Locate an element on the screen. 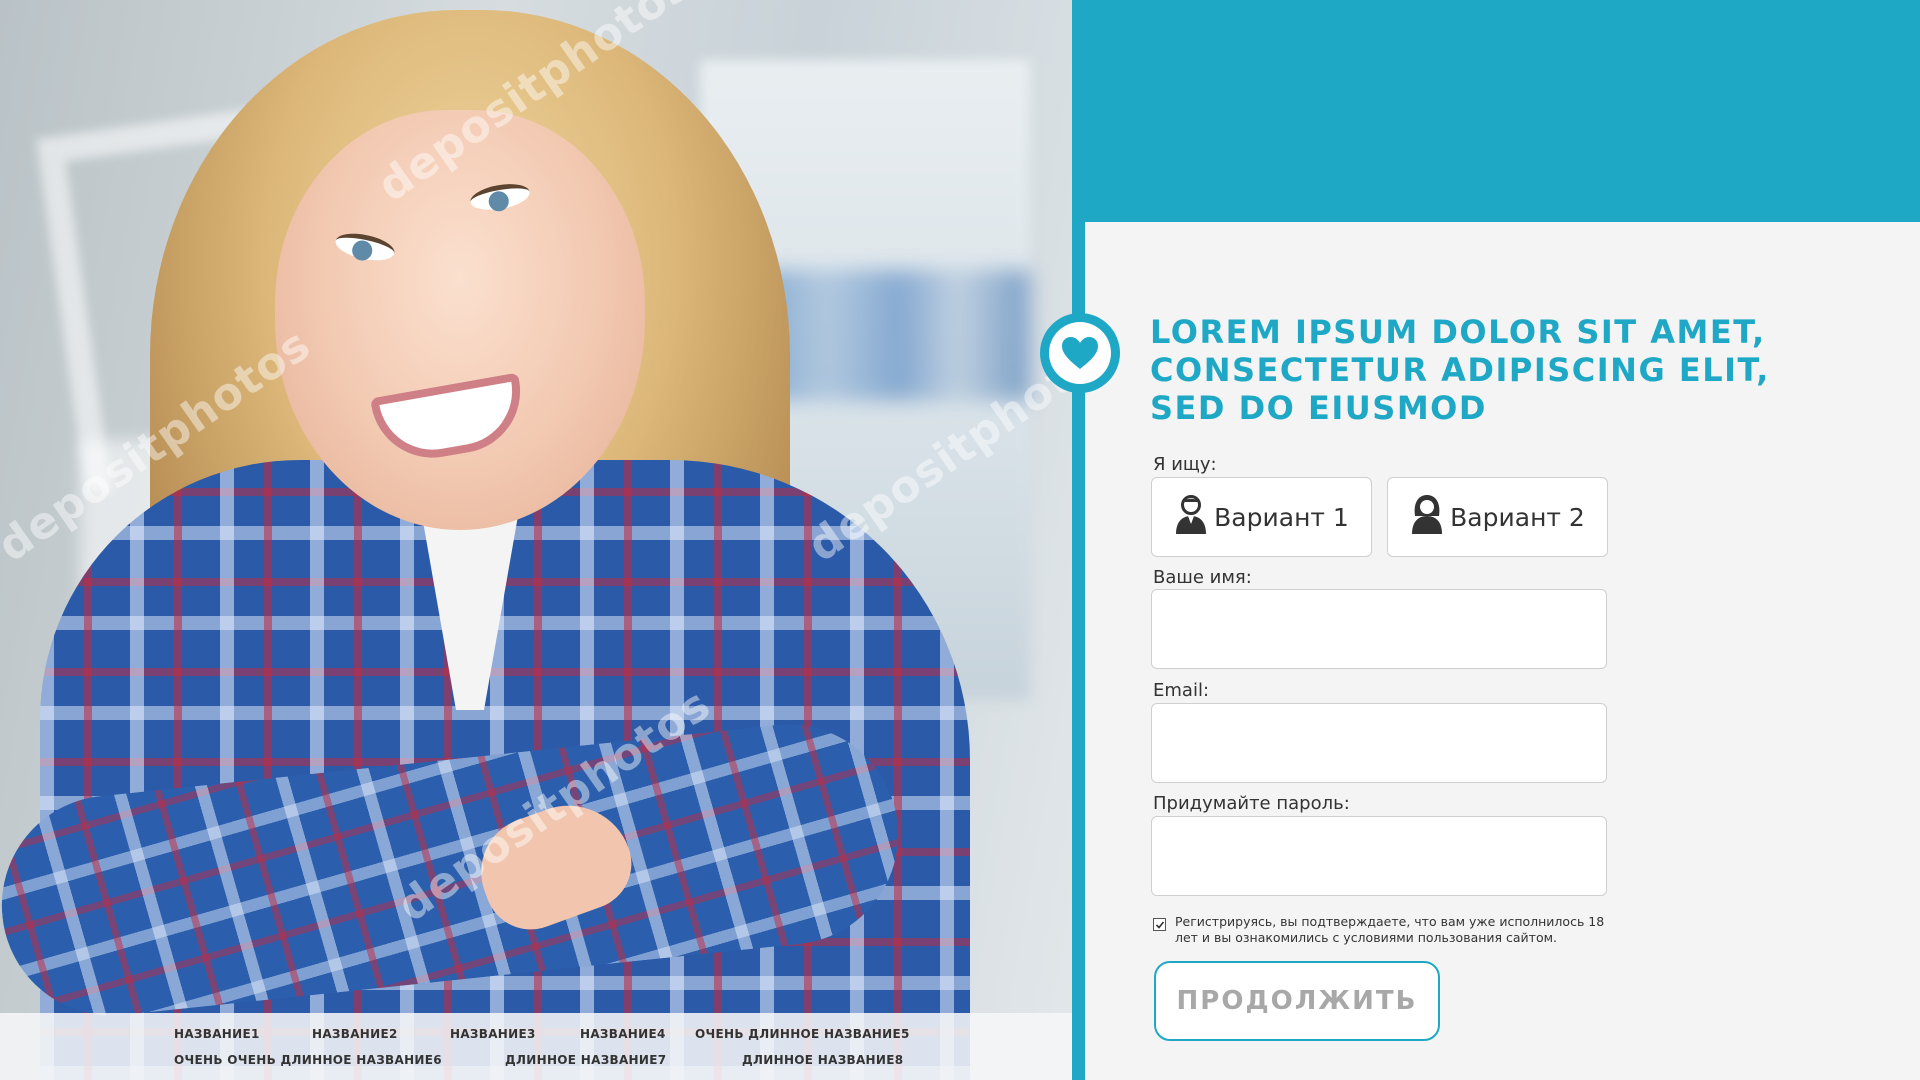 This screenshot has width=1920, height=1080. smile is located at coordinates (450, 420).